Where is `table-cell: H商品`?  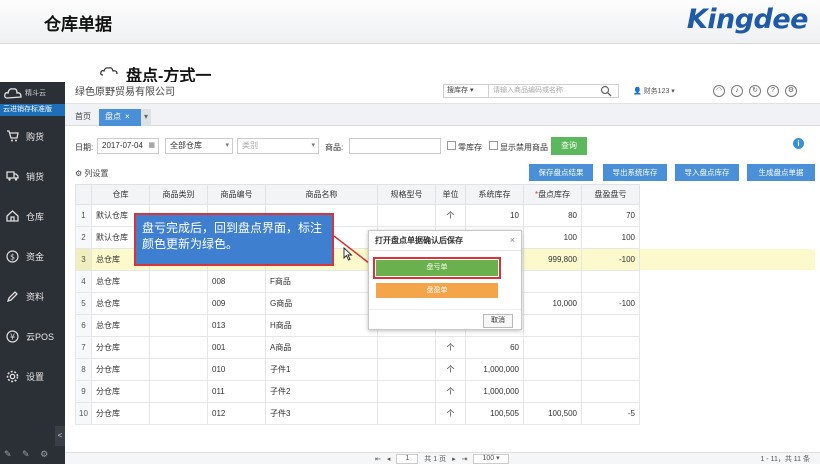 table-cell: H商品 is located at coordinates (321, 325).